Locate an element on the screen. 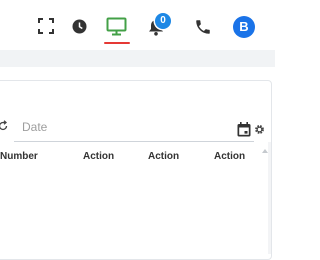  column-header-action-2: Action is located at coordinates (163, 156).